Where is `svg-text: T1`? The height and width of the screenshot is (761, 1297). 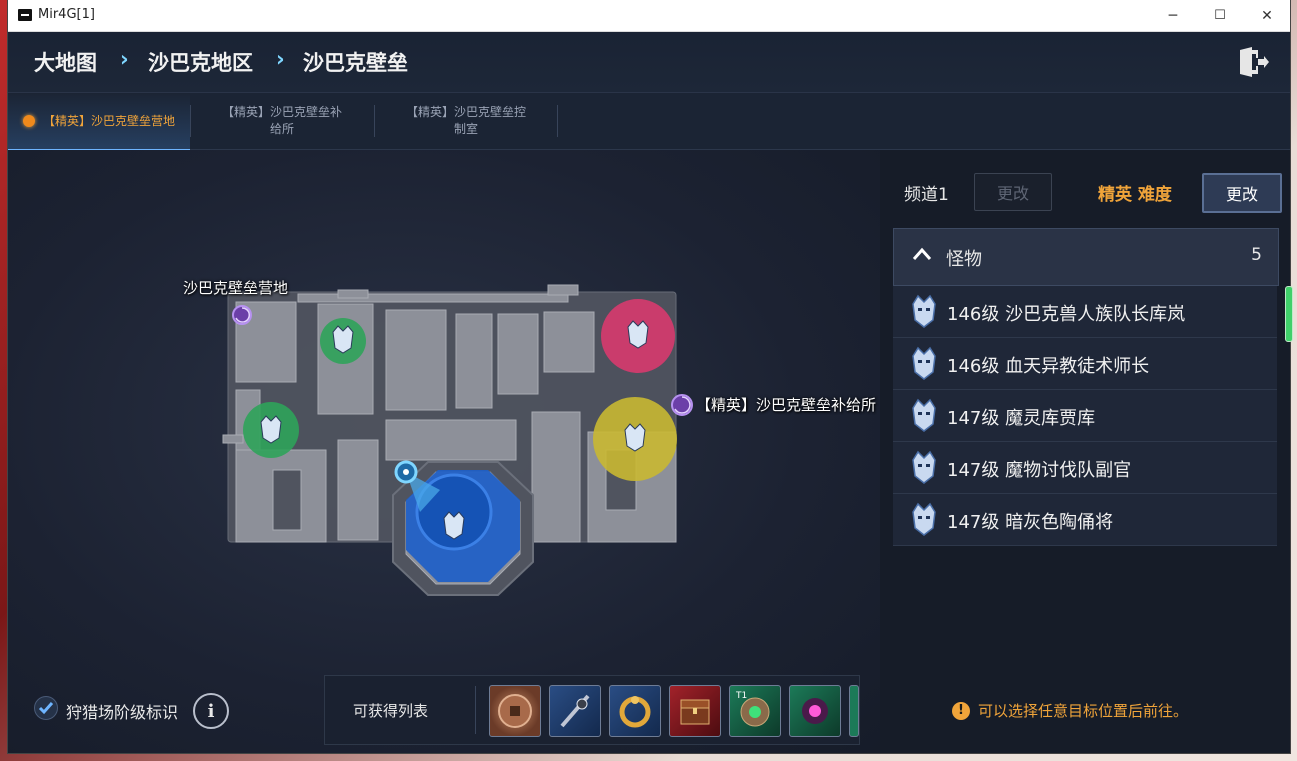 svg-text: T1 is located at coordinates (741, 696).